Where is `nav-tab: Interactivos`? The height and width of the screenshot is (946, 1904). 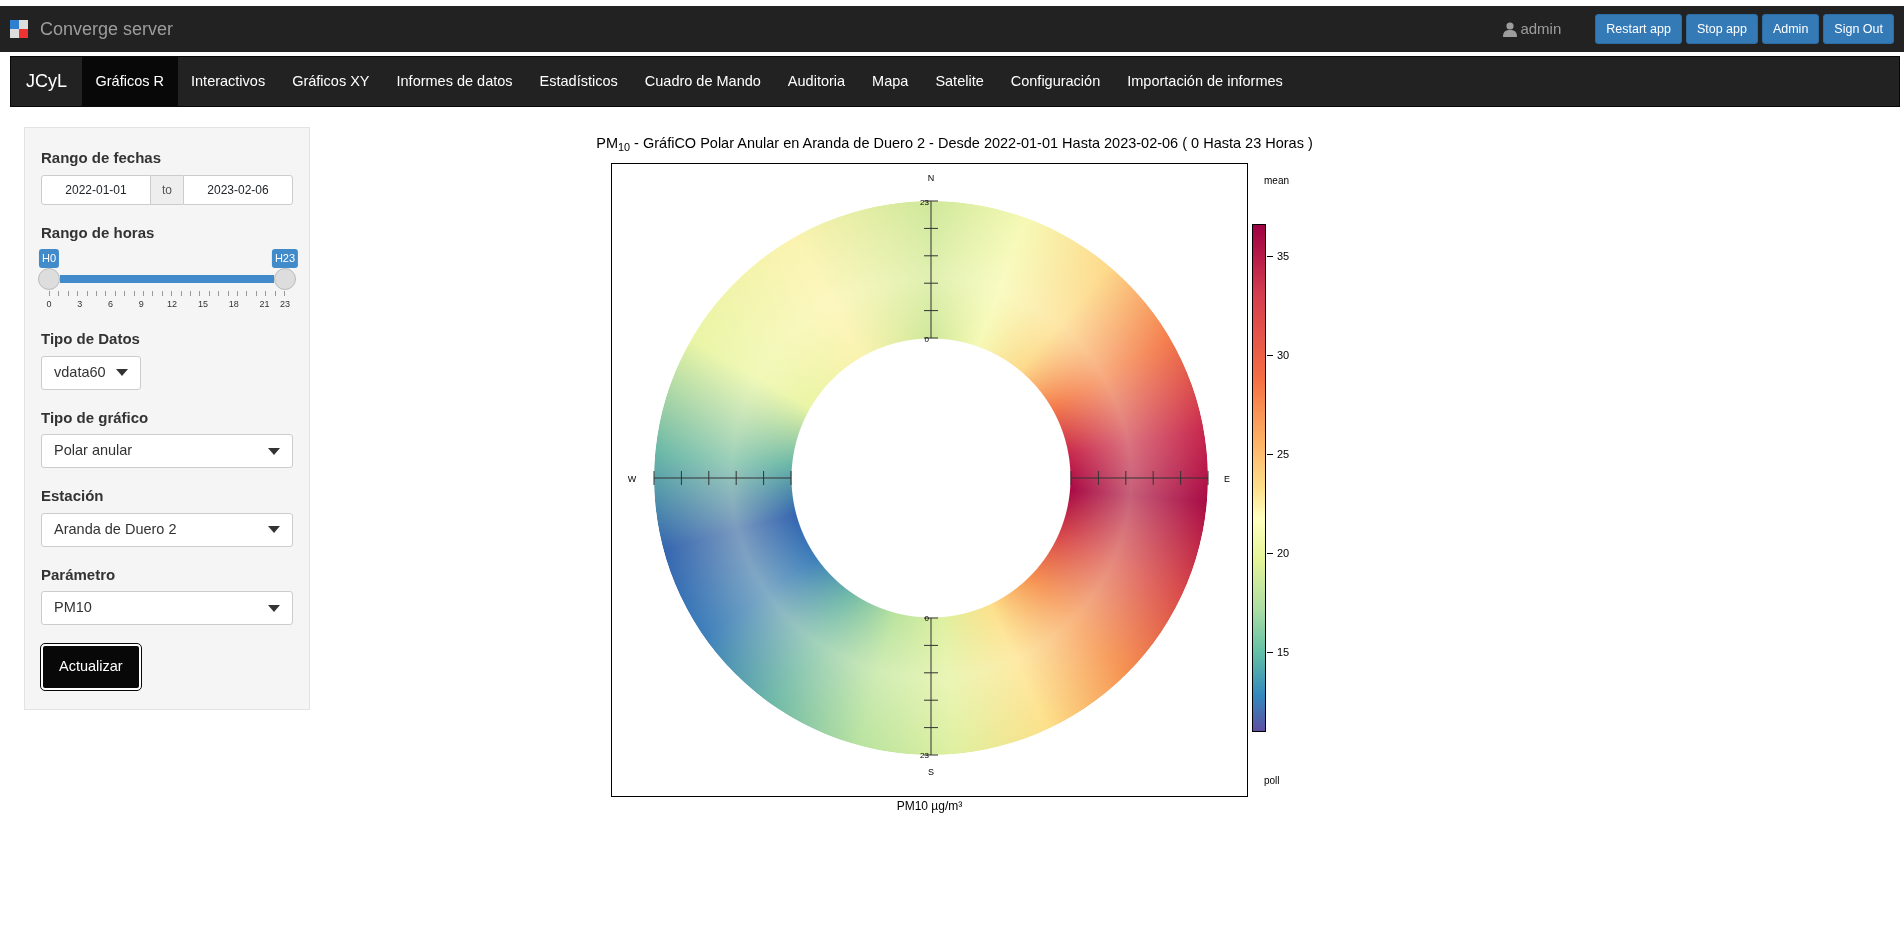
nav-tab: Interactivos is located at coordinates (228, 81).